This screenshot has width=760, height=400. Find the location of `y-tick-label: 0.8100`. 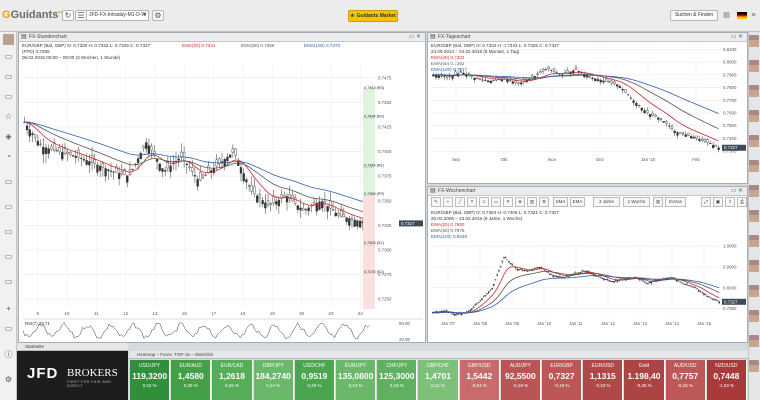

y-tick-label: 0.8100 is located at coordinates (730, 49).